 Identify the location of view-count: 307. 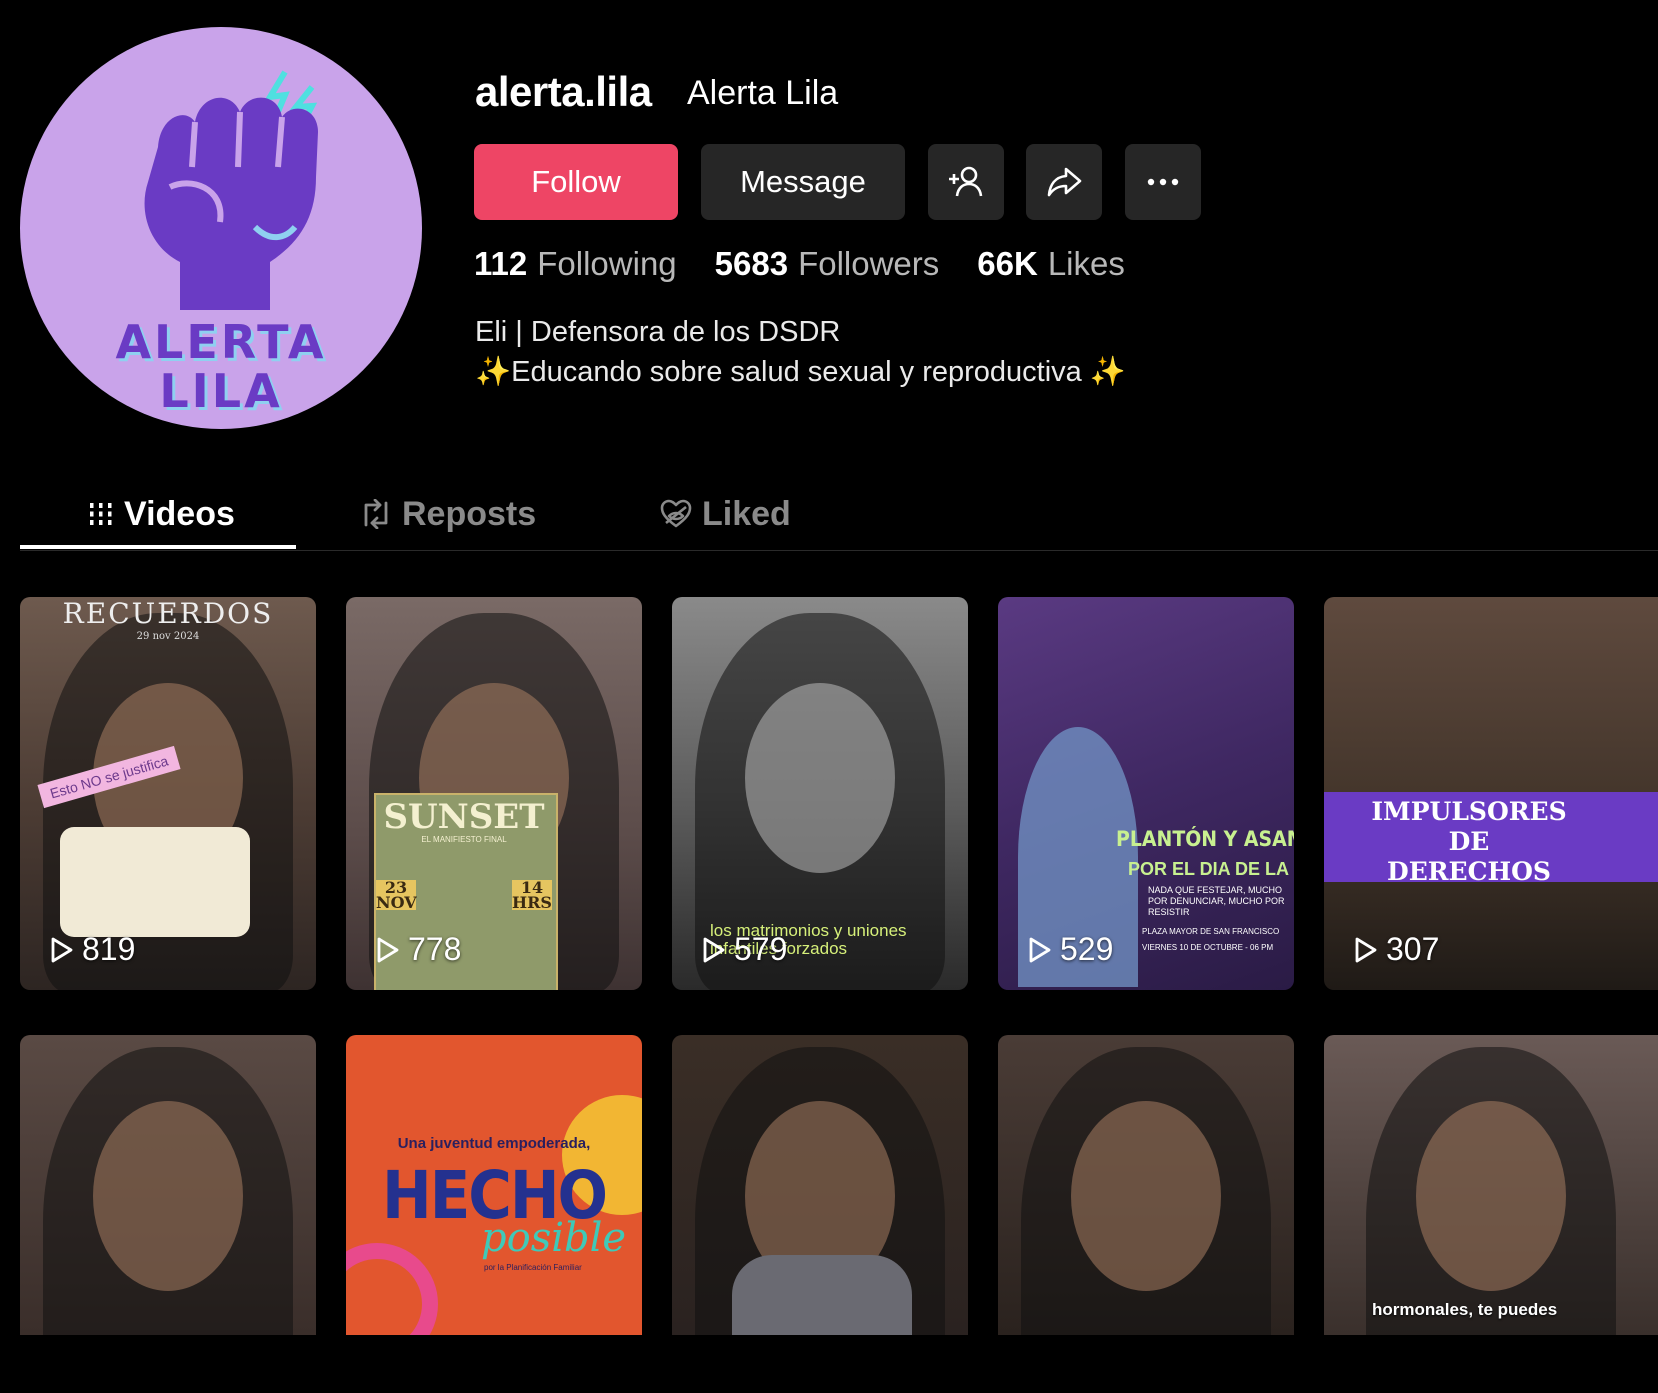
(1396, 949).